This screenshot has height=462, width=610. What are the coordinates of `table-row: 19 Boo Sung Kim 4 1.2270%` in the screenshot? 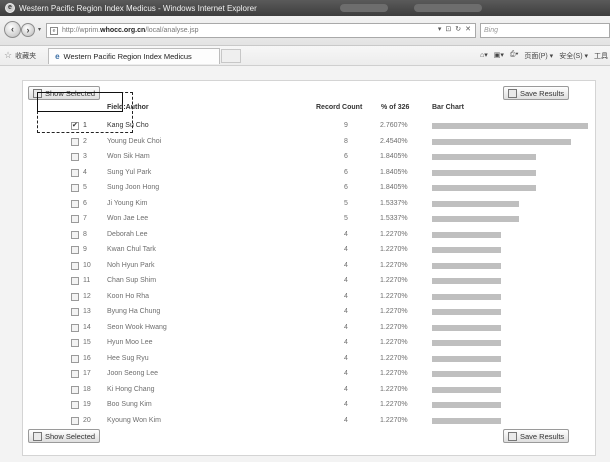 It's located at (310, 405).